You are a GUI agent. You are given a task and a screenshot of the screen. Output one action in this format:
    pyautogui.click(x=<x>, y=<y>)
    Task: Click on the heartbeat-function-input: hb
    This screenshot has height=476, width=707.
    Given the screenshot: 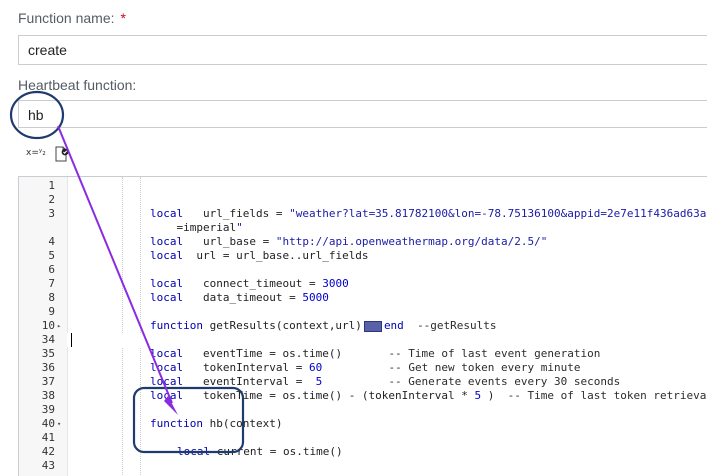 What is the action you would take?
    pyautogui.click(x=362, y=114)
    